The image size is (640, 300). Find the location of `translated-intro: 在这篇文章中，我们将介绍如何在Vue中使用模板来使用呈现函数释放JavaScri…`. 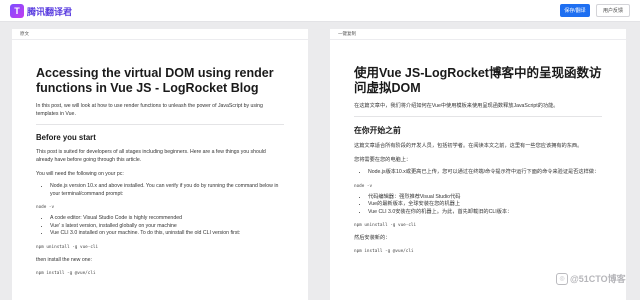

translated-intro: 在这篇文章中，我们将介绍如何在Vue中使用模板来使用呈现函数释放JavaScri… is located at coordinates (456, 106).